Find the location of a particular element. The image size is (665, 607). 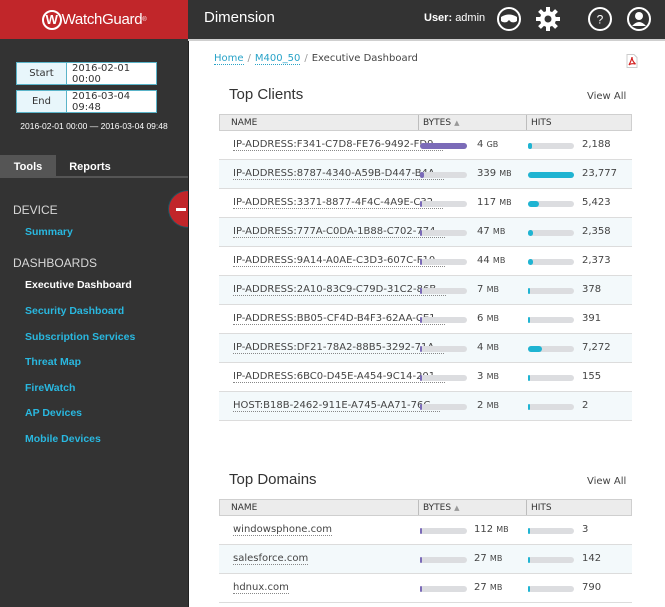

bytes-value: 3 MB is located at coordinates (488, 376).